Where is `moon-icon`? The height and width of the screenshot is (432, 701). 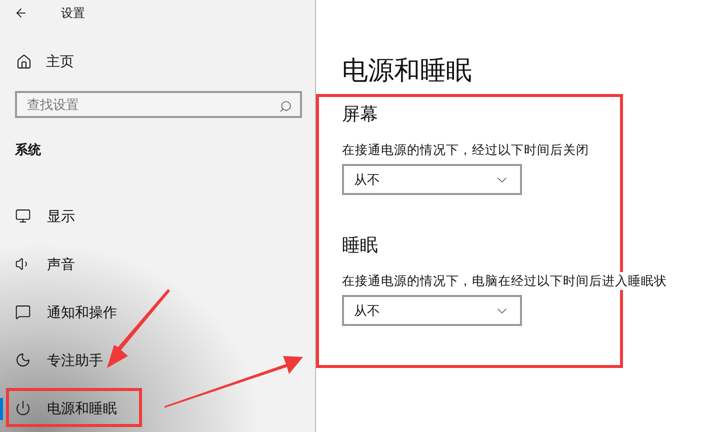 moon-icon is located at coordinates (23, 360).